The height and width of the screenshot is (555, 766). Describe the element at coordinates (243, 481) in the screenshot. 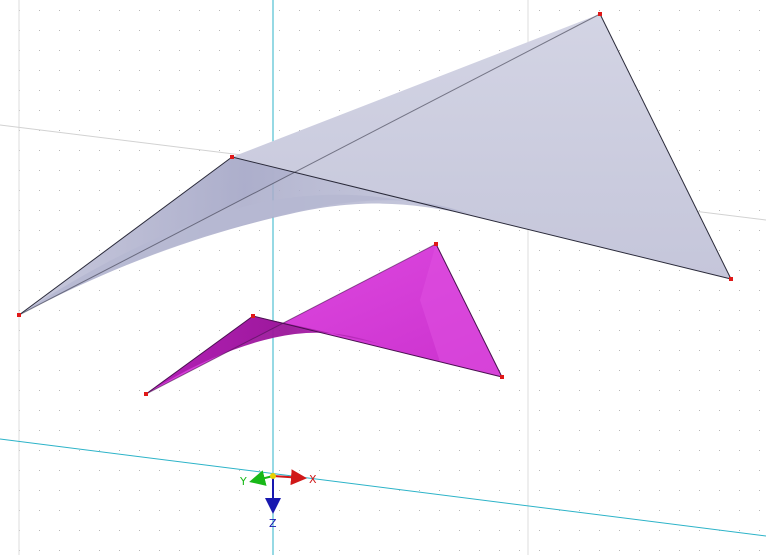

I see `y-axis-label: Y` at that location.